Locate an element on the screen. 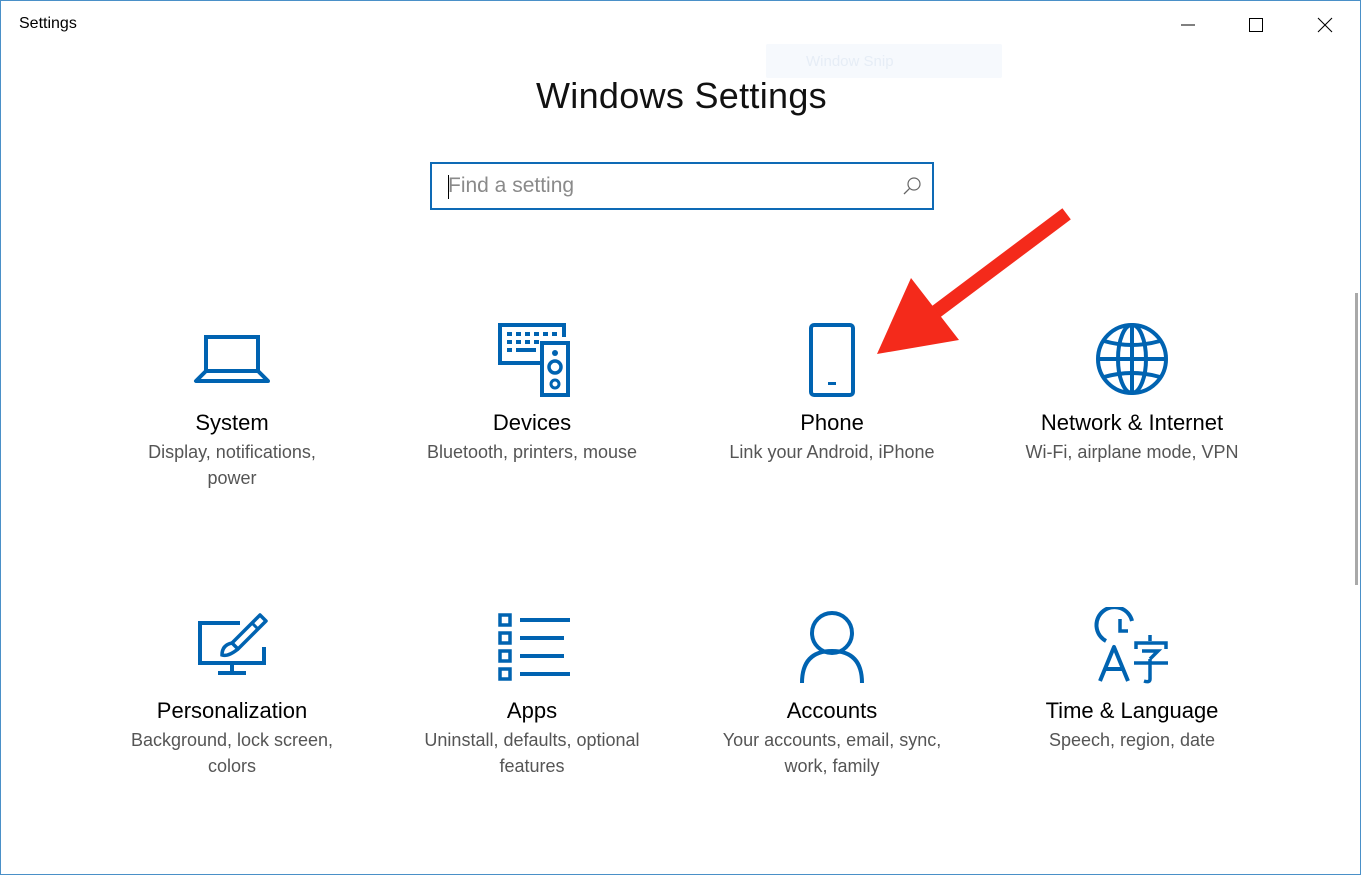 The image size is (1361, 875). tile-description: Uninstall, defaults, optional features is located at coordinates (532, 753).